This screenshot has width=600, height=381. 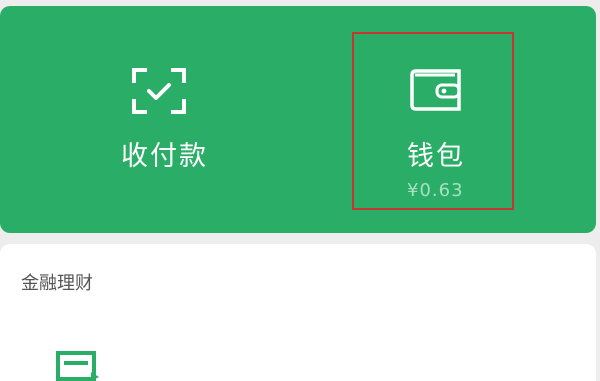 I want to click on collect-payment-label: 收付款, so click(x=164, y=156).